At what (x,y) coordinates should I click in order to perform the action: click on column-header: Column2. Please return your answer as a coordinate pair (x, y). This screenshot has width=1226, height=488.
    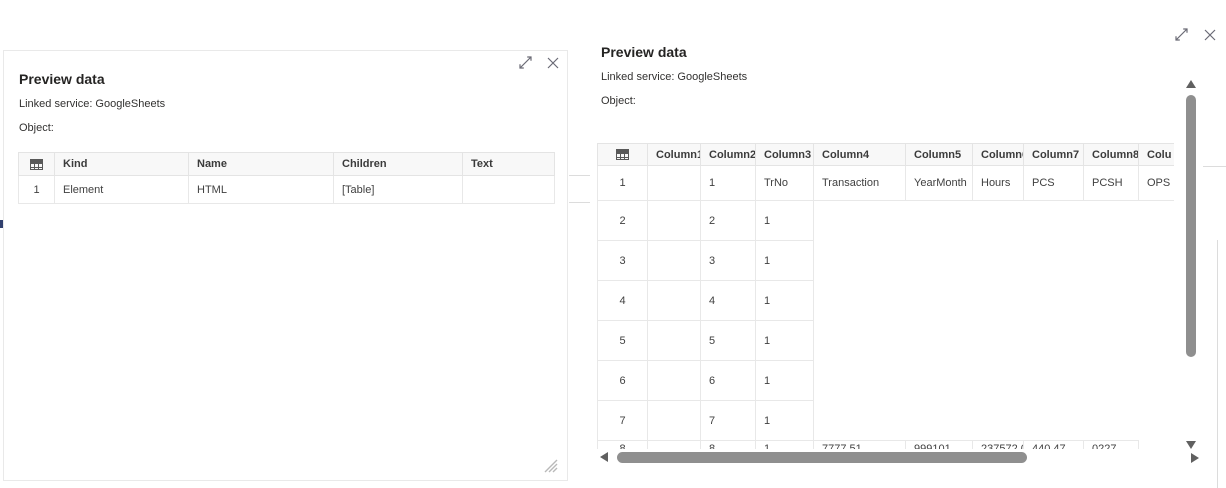
    Looking at the image, I should click on (728, 154).